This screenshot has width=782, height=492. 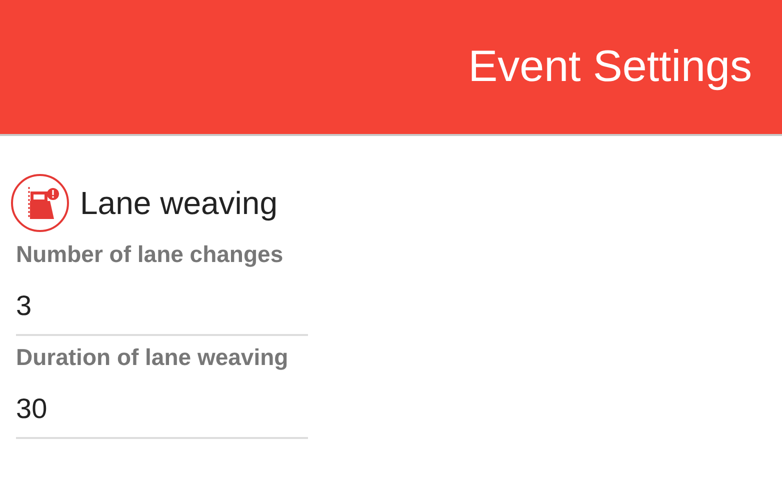 I want to click on input-field: 30, so click(x=162, y=414).